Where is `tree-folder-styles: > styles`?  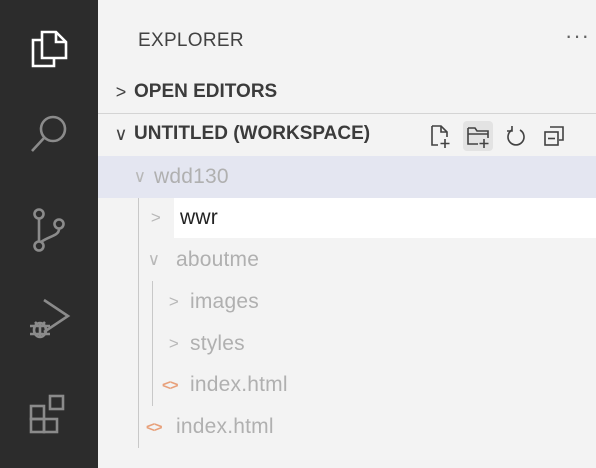 tree-folder-styles: > styles is located at coordinates (347, 344).